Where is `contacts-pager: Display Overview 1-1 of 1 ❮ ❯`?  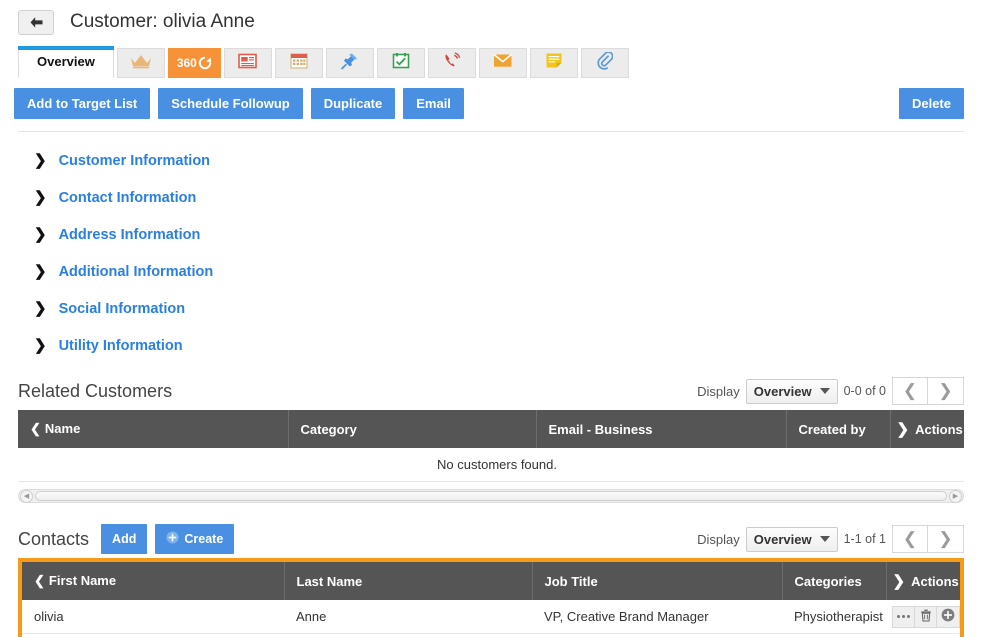 contacts-pager: Display Overview 1-1 of 1 ❮ ❯ is located at coordinates (830, 539).